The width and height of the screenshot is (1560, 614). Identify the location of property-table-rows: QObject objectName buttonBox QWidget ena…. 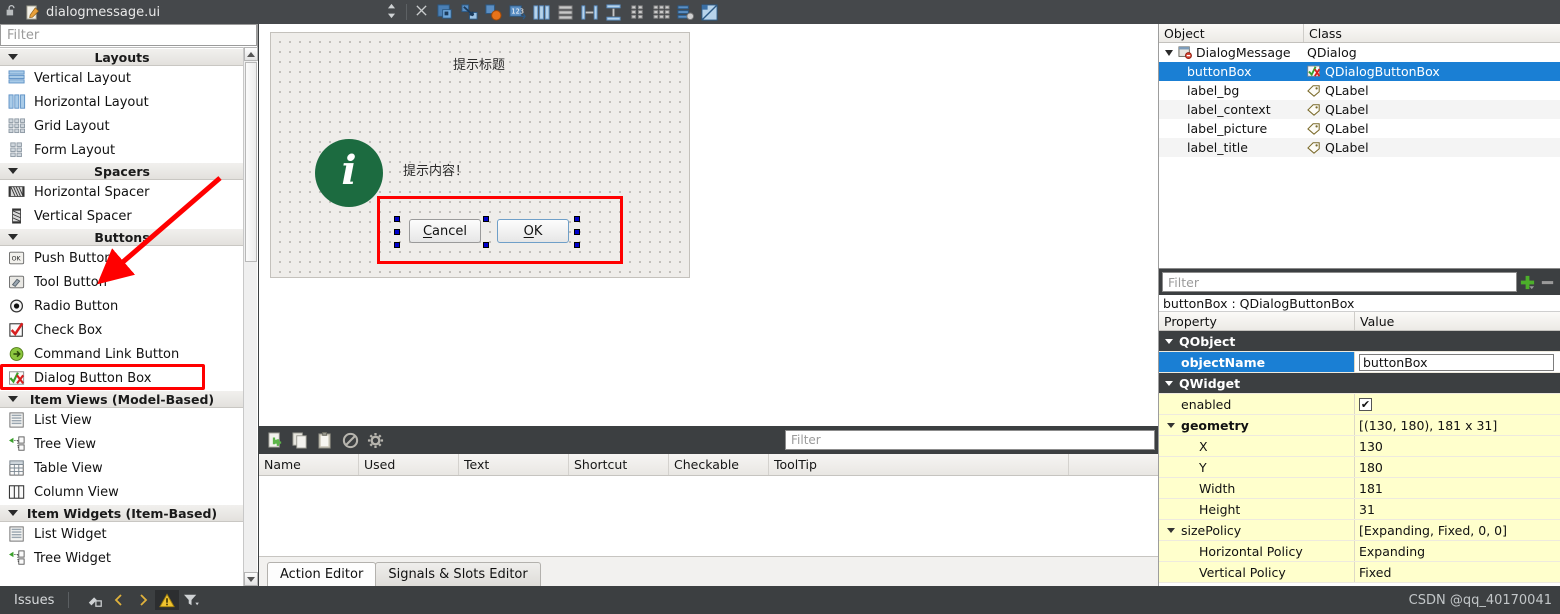
(1359, 457).